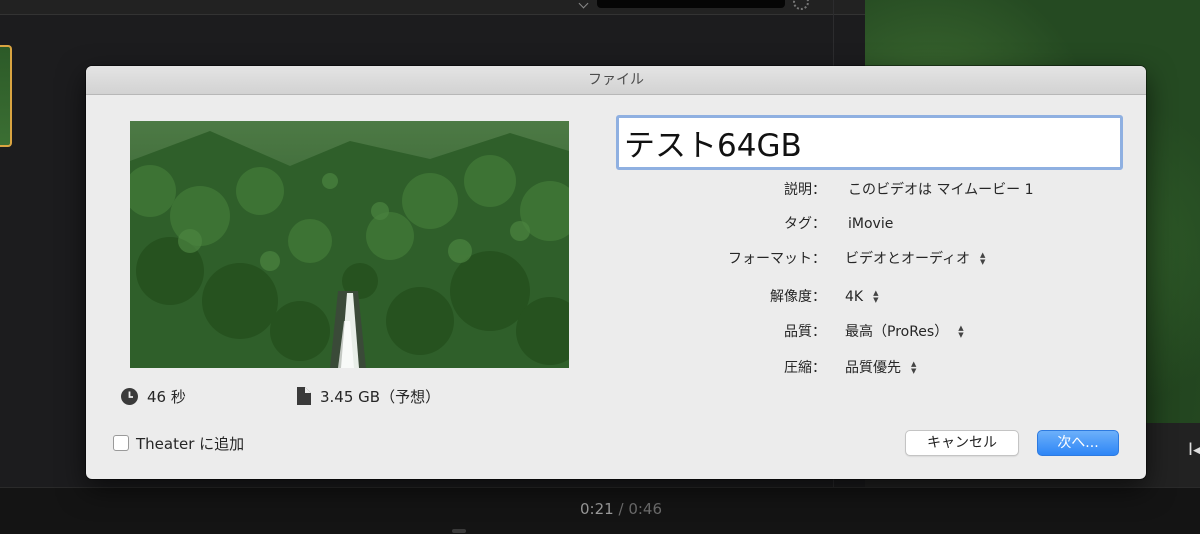  Describe the element at coordinates (380, 396) in the screenshot. I see `filesize-value: 3.45 GB（予想）` at that location.